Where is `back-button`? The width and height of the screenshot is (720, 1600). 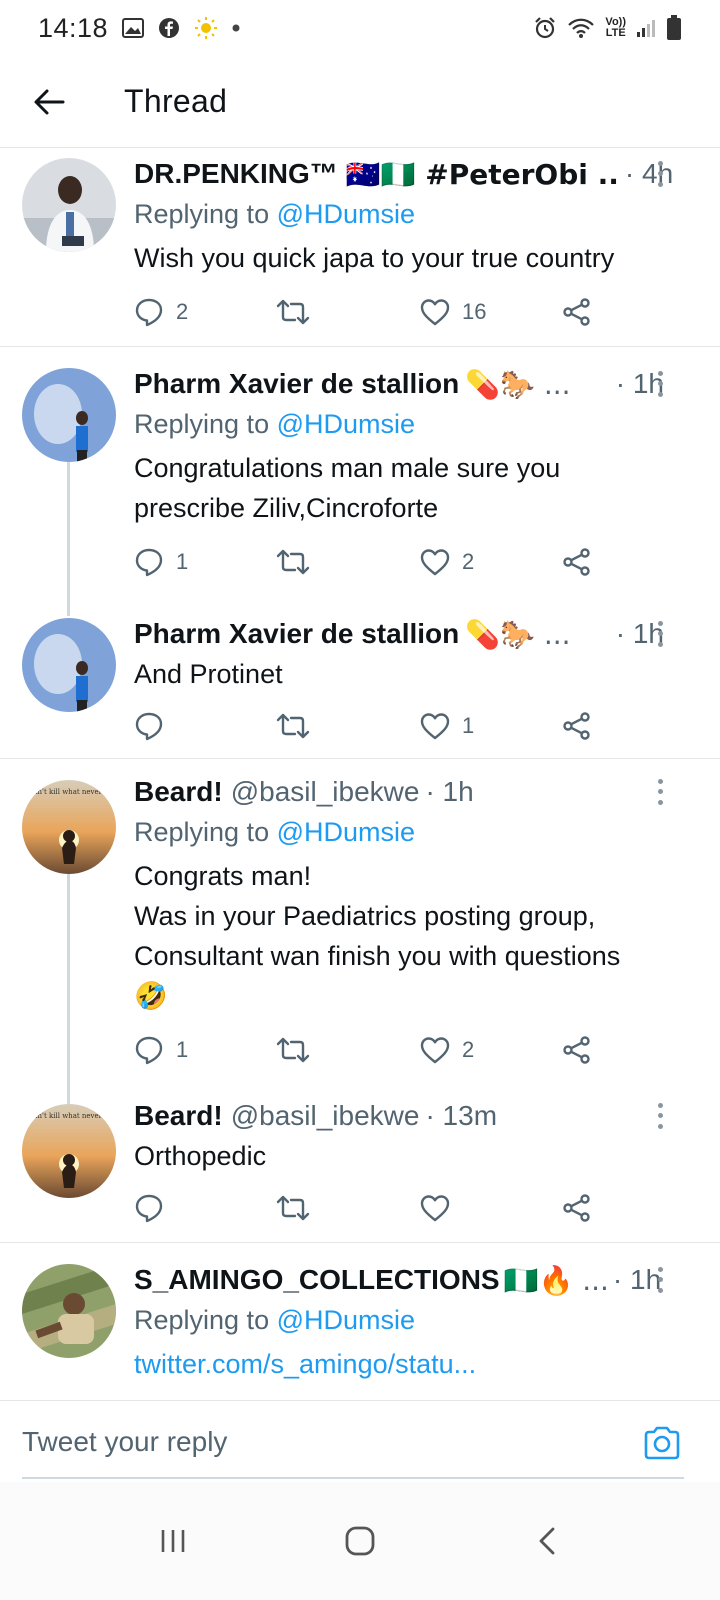
back-button is located at coordinates (49, 102).